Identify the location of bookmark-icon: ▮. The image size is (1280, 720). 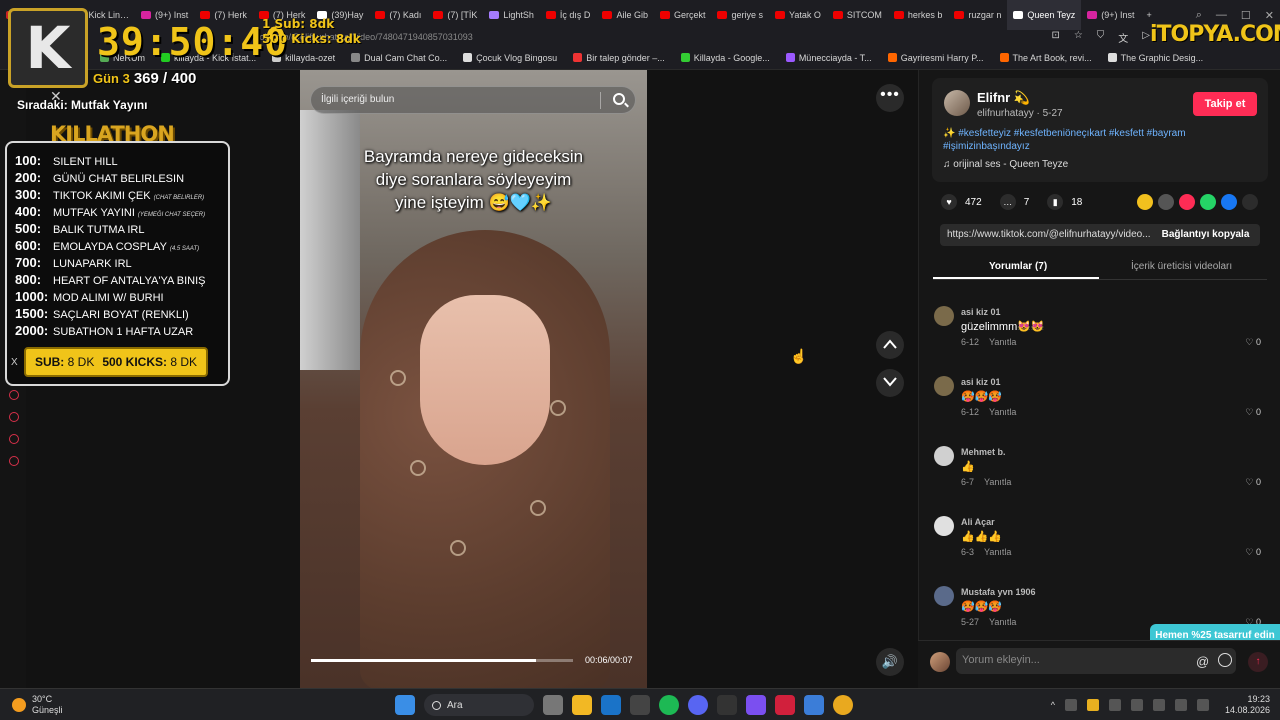
(1055, 202).